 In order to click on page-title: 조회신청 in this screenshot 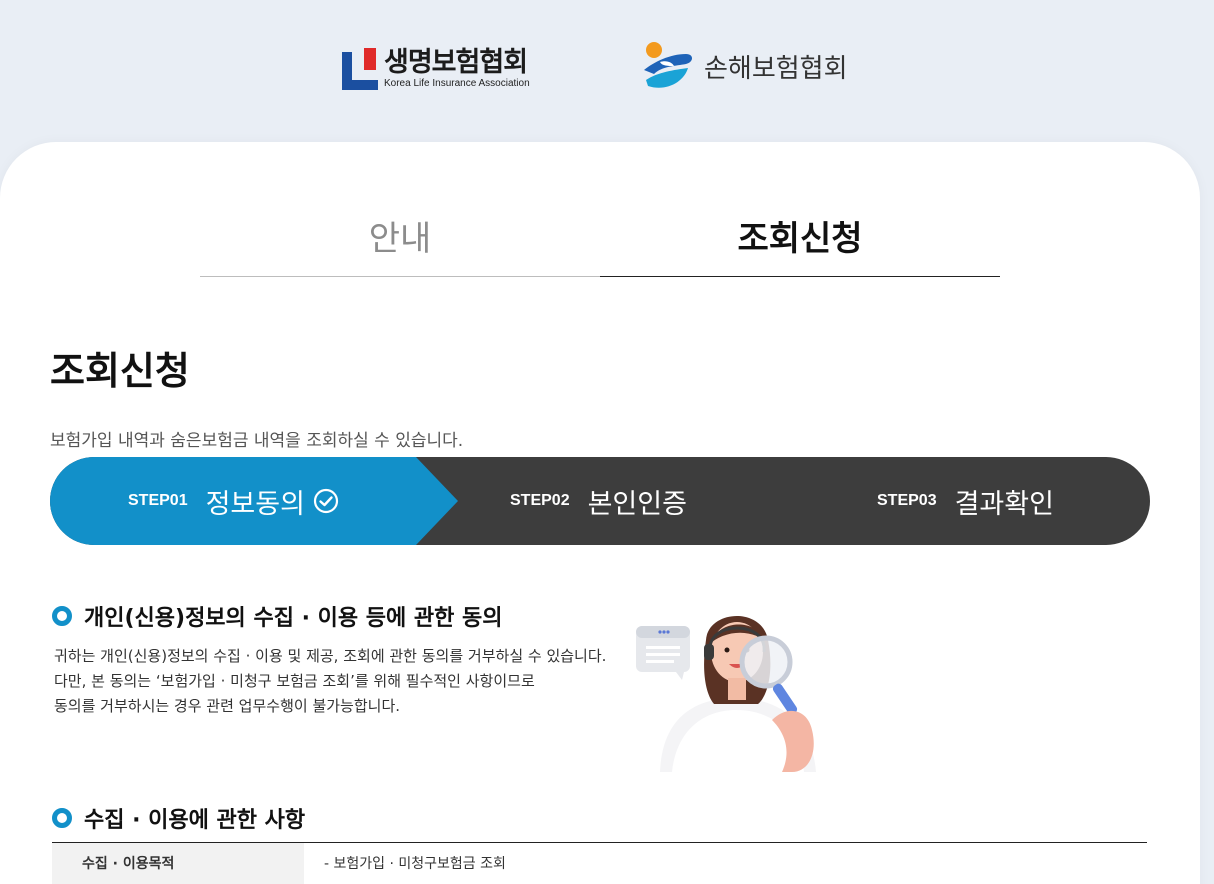, I will do `click(120, 371)`.